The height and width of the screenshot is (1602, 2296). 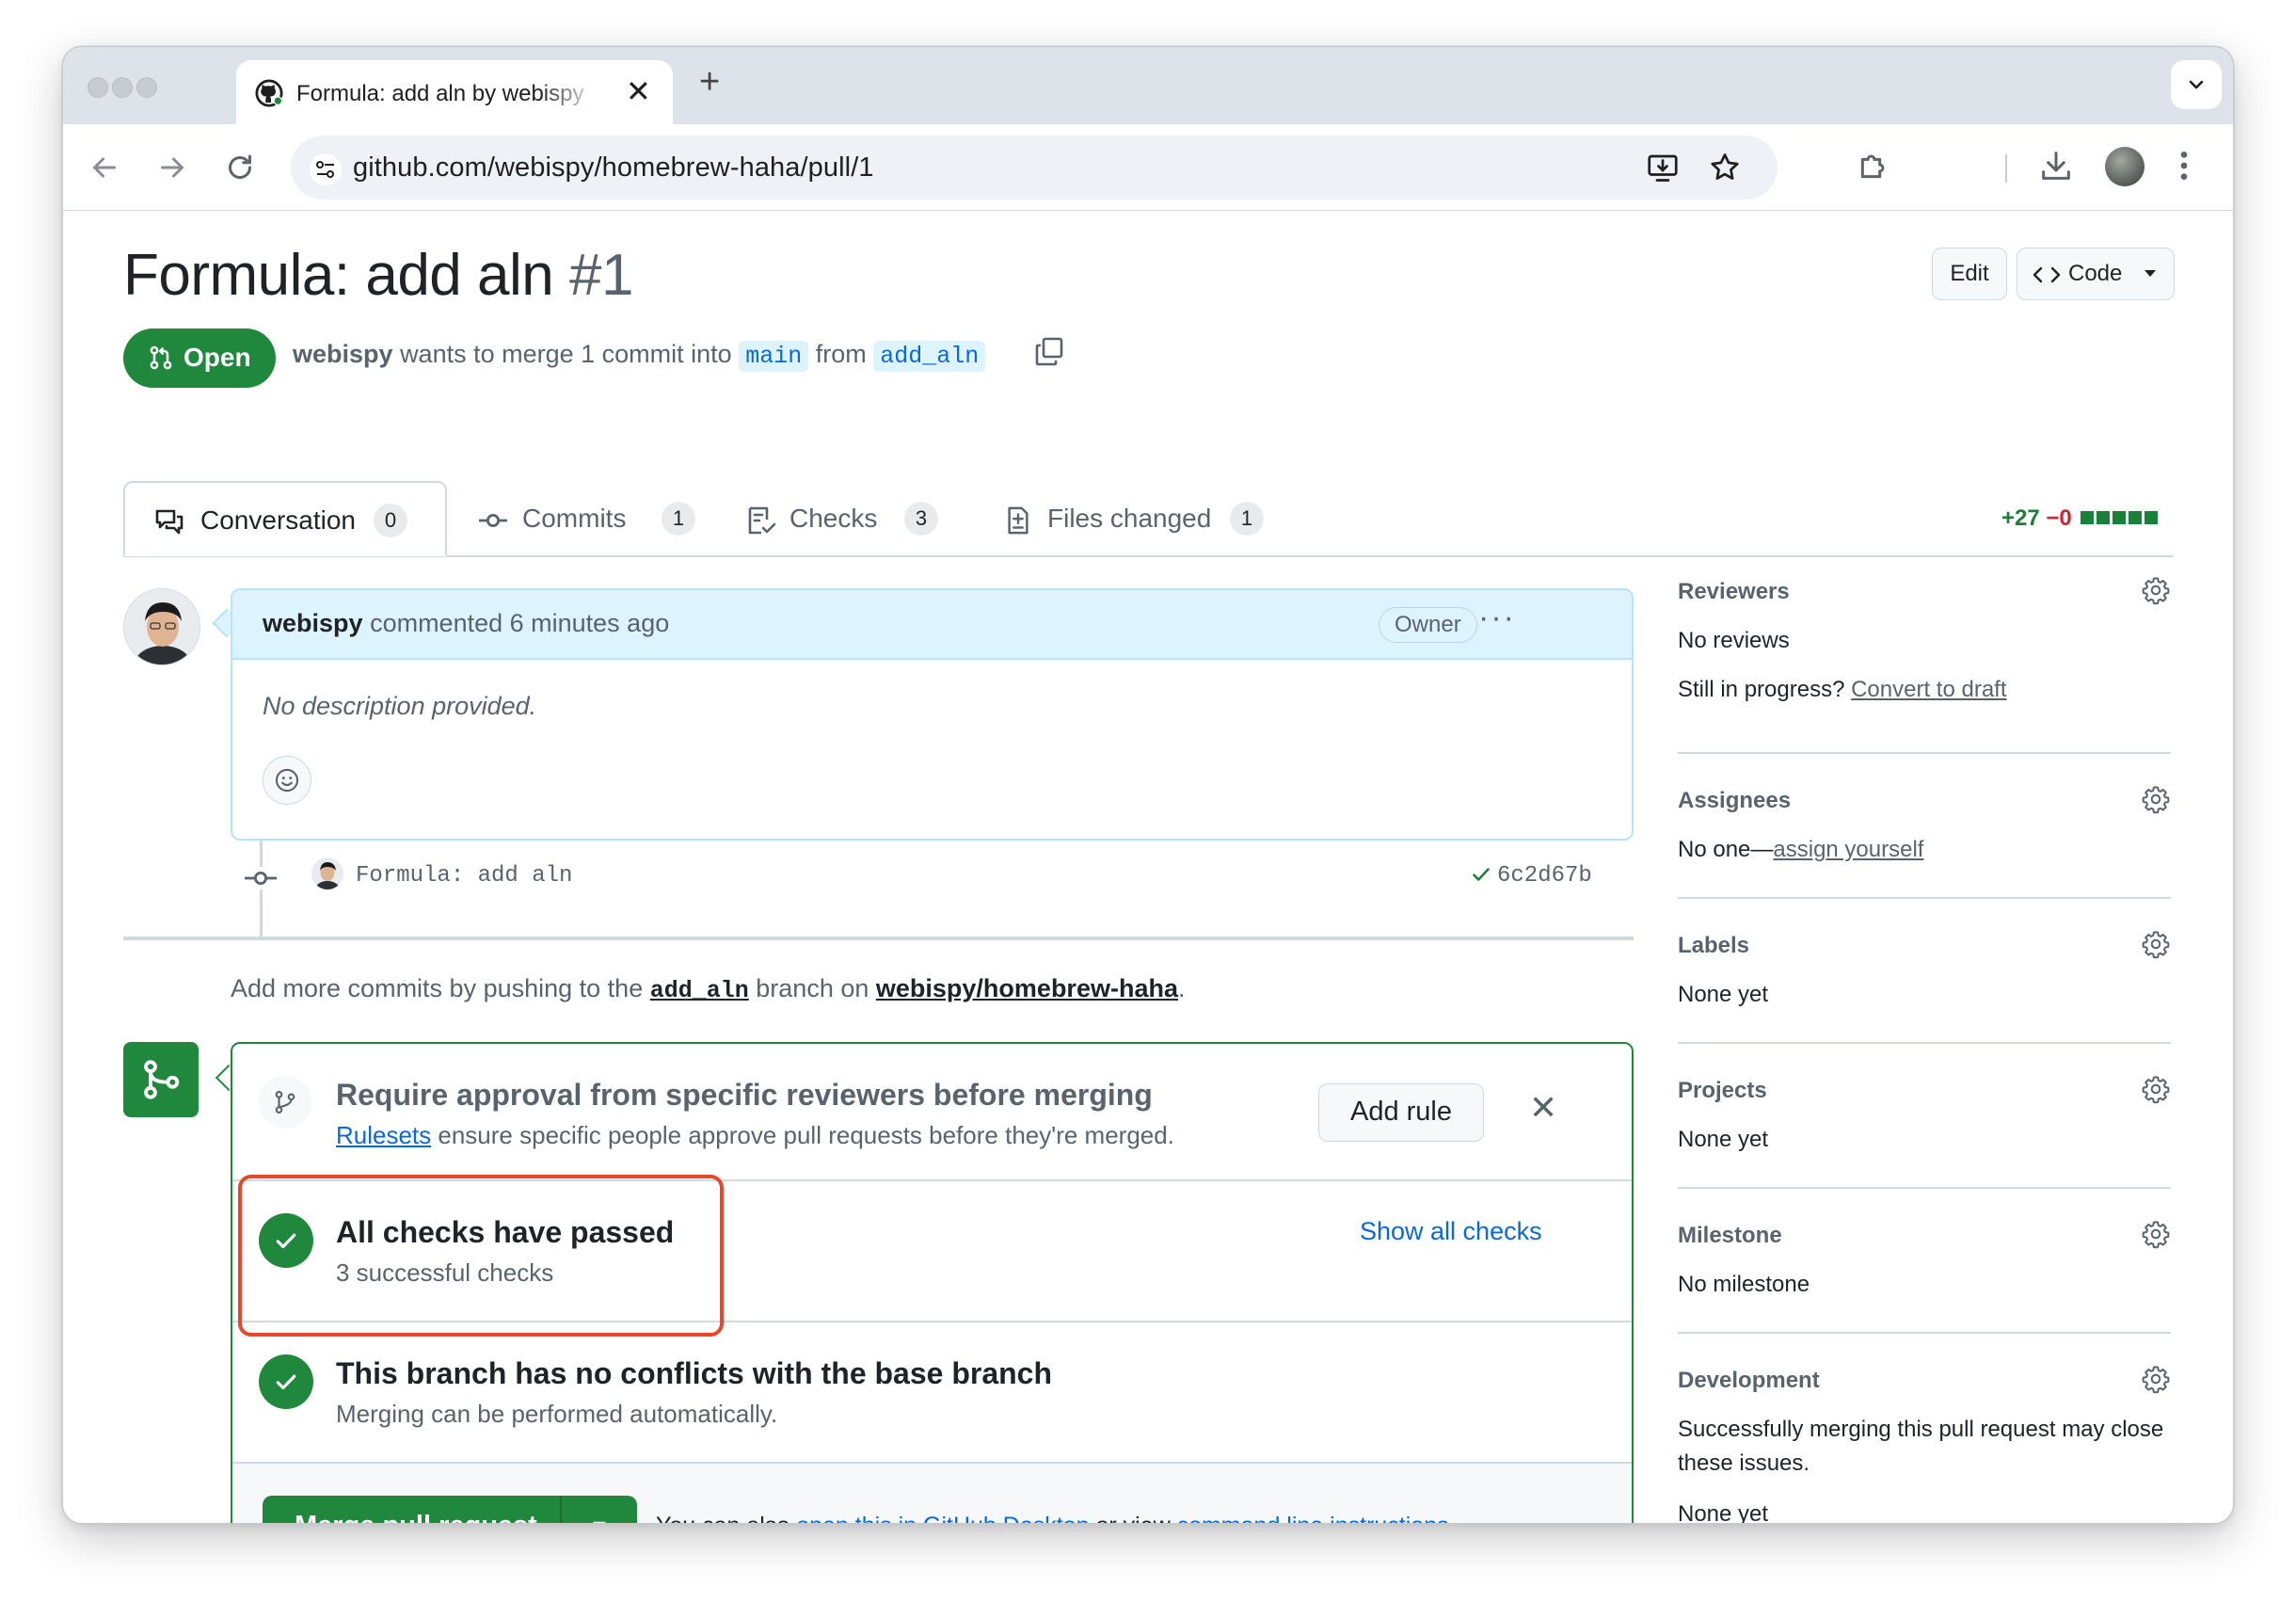 What do you see at coordinates (122, 87) in the screenshot?
I see `window-minimize-light` at bounding box center [122, 87].